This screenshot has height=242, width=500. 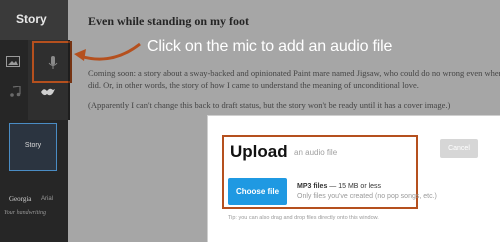 I want to click on font-option-georgia: Georgia, so click(x=20, y=199).